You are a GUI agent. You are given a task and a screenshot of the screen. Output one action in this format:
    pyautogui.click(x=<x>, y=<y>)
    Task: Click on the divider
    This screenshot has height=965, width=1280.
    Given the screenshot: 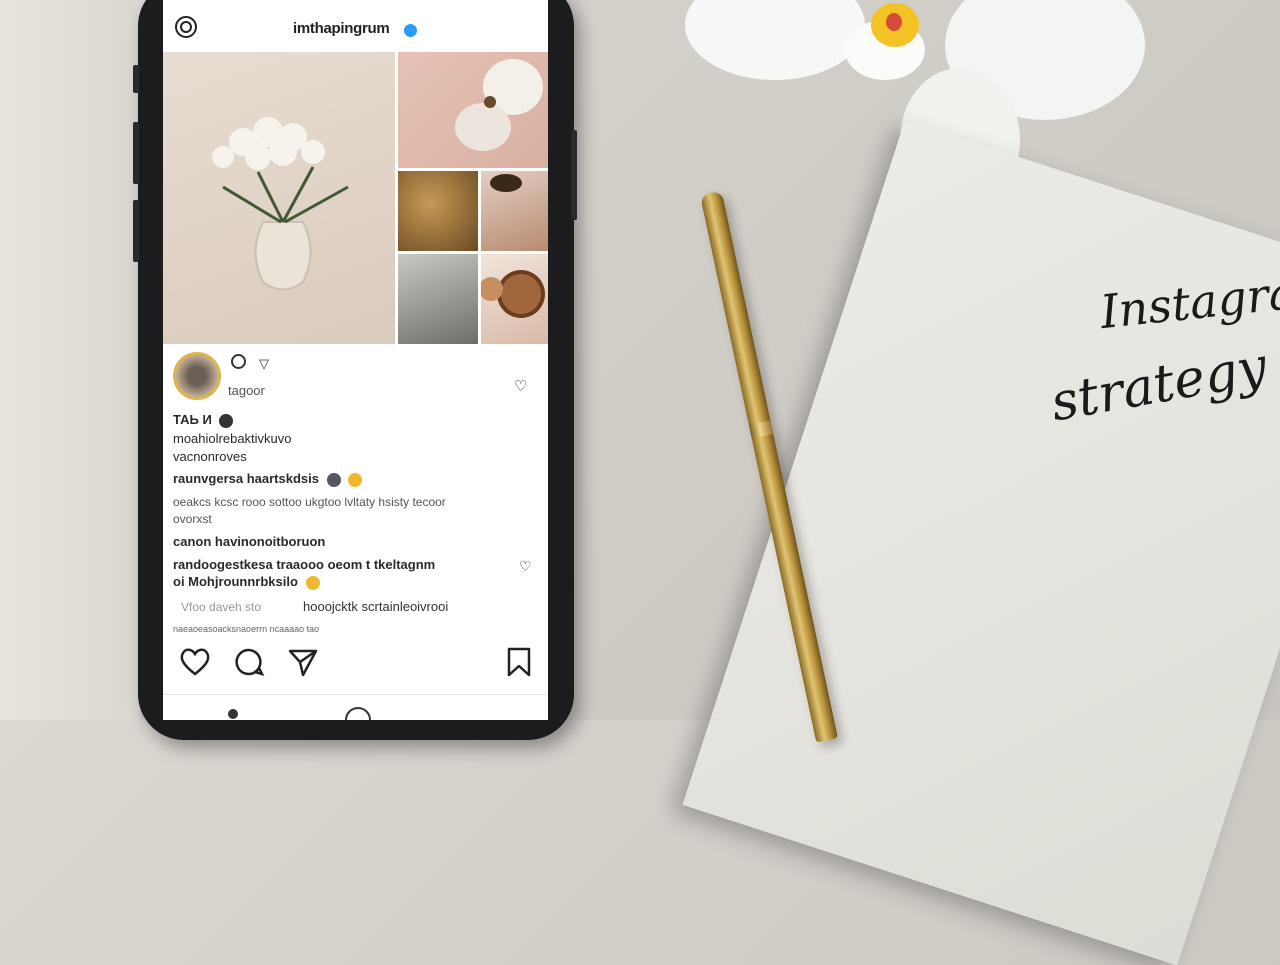 What is the action you would take?
    pyautogui.click(x=355, y=694)
    